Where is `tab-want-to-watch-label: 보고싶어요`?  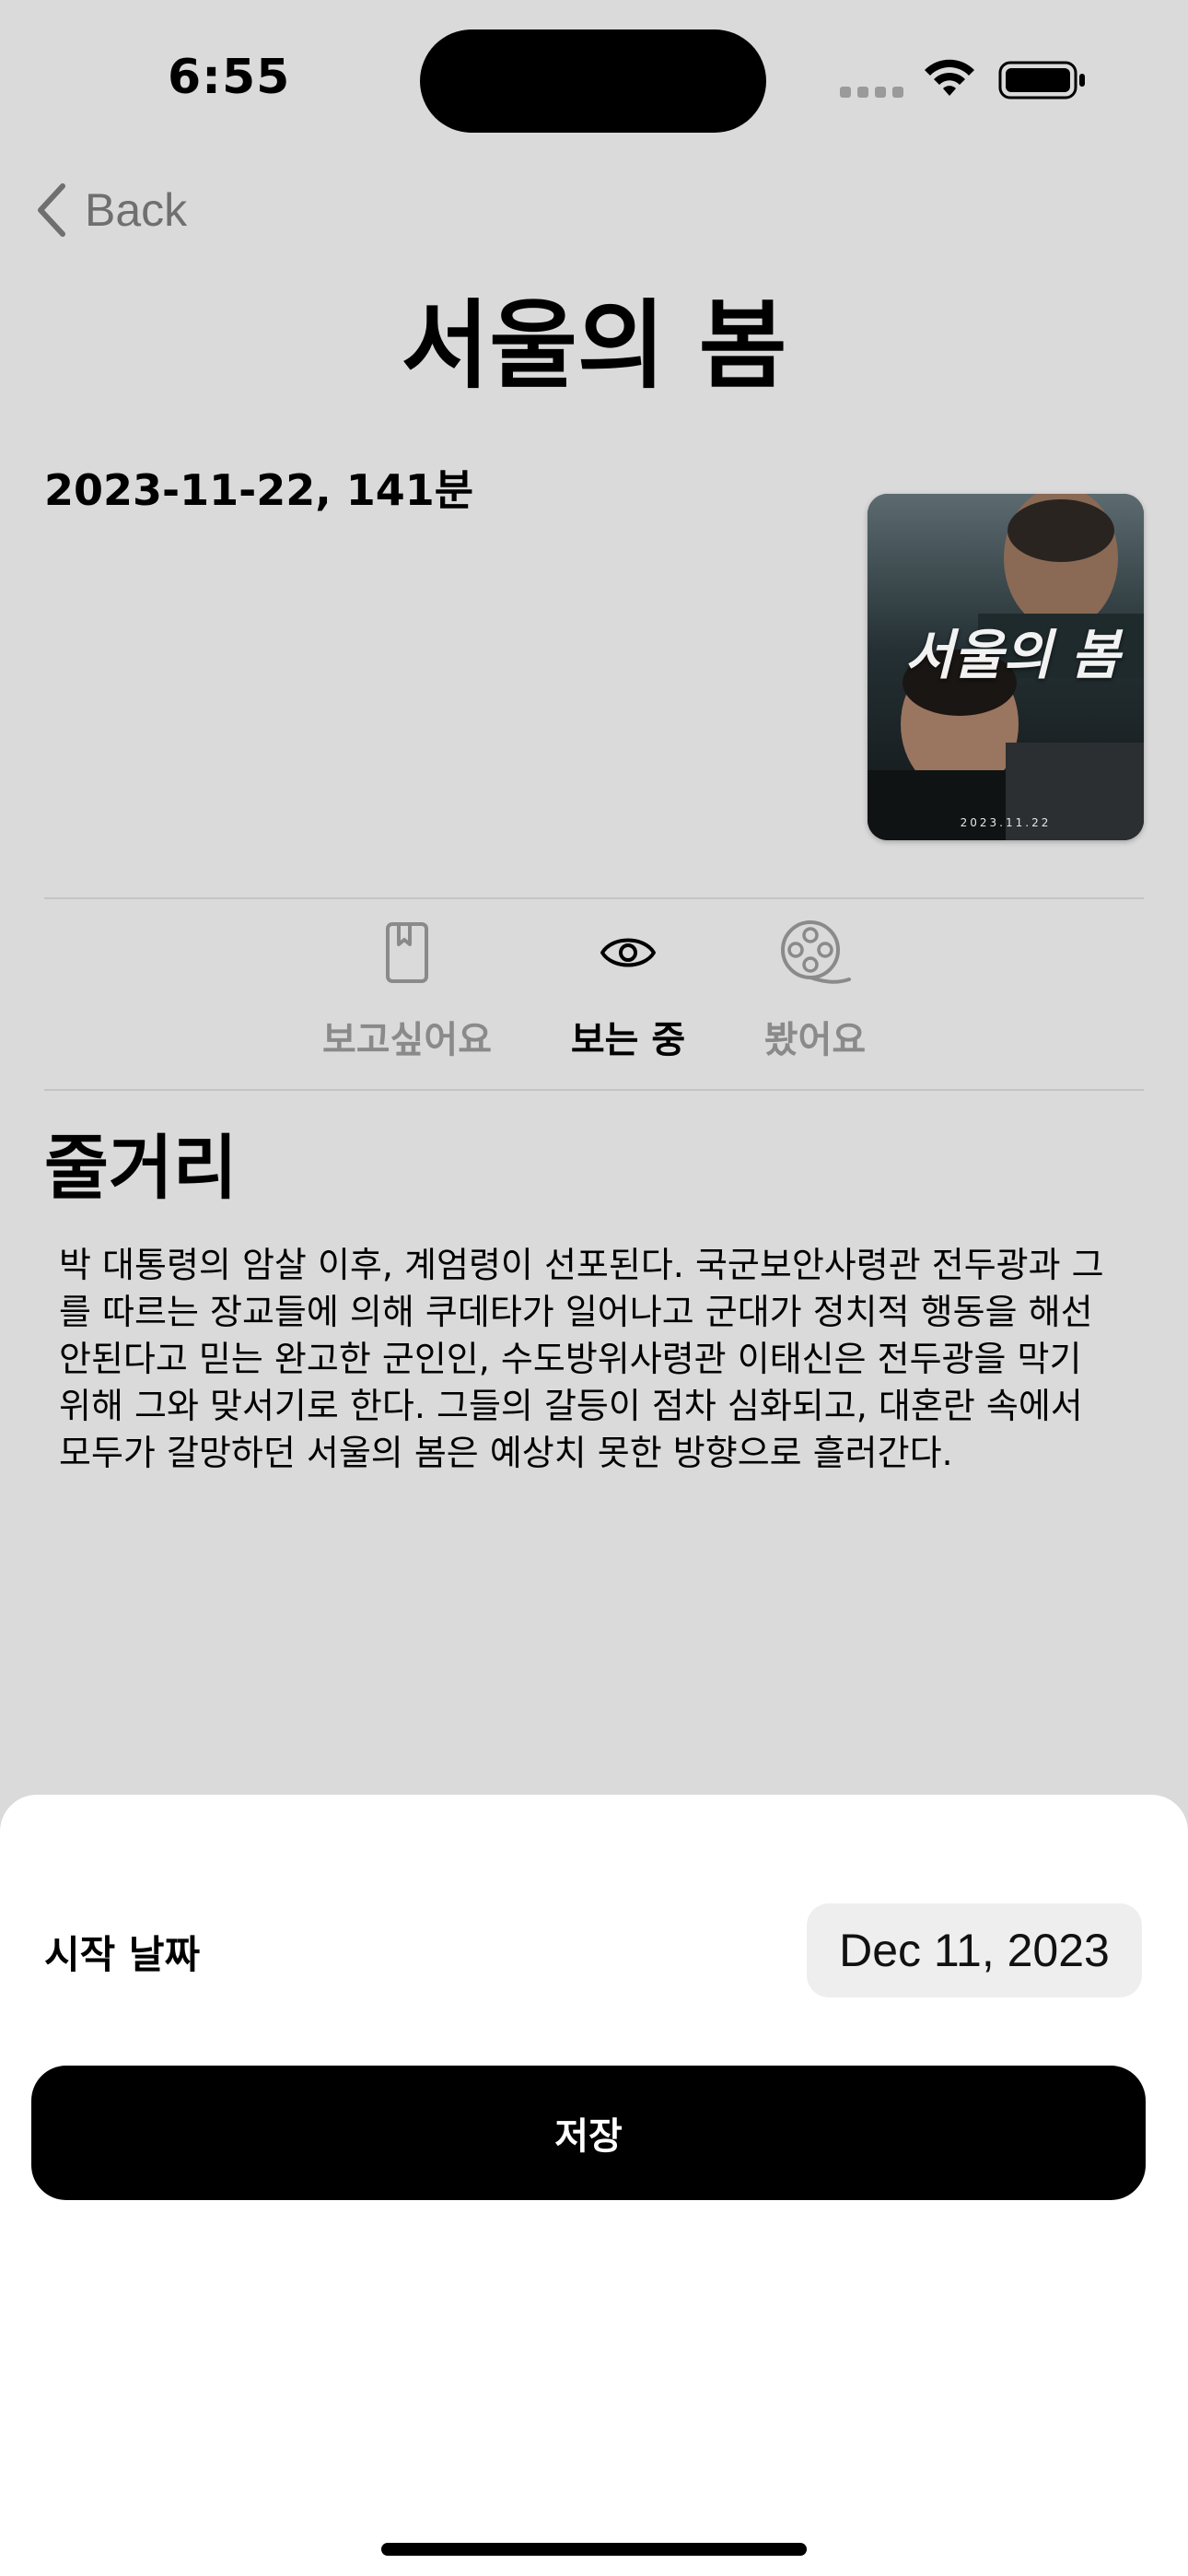 tab-want-to-watch-label: 보고싶어요 is located at coordinates (407, 1040).